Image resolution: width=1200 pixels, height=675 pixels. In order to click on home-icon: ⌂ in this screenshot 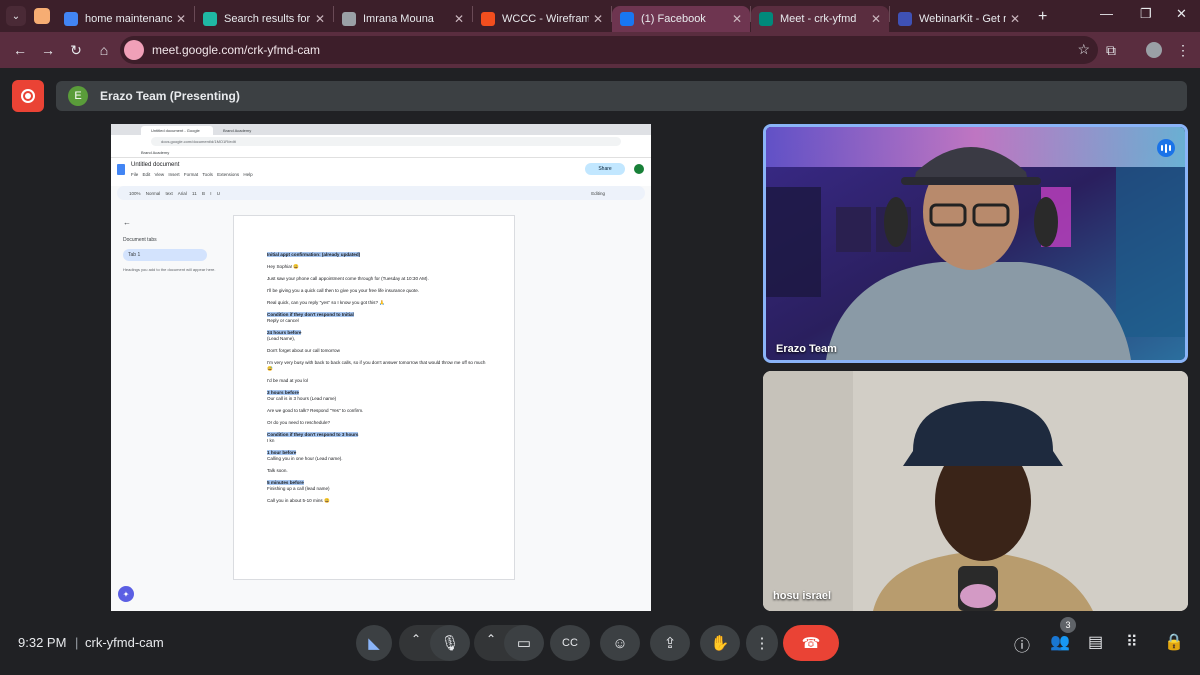, I will do `click(104, 50)`.